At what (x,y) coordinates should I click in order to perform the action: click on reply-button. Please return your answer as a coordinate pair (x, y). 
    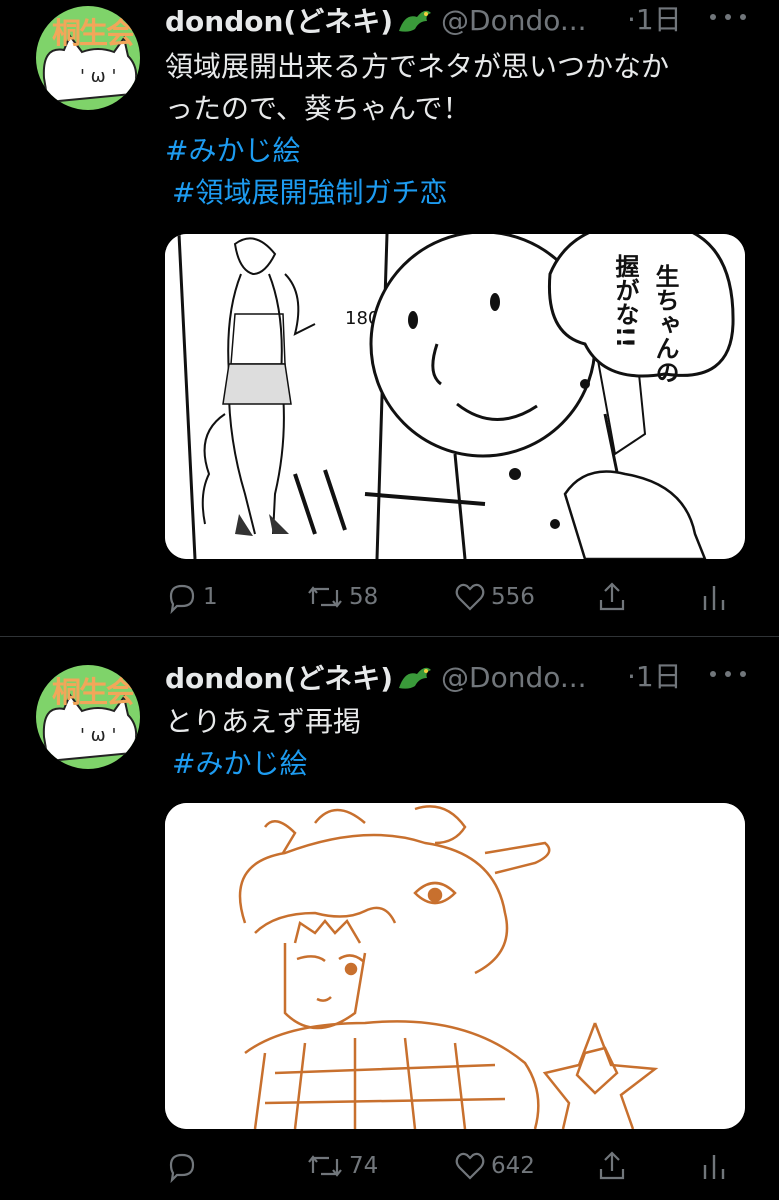
    Looking at the image, I should click on (184, 1166).